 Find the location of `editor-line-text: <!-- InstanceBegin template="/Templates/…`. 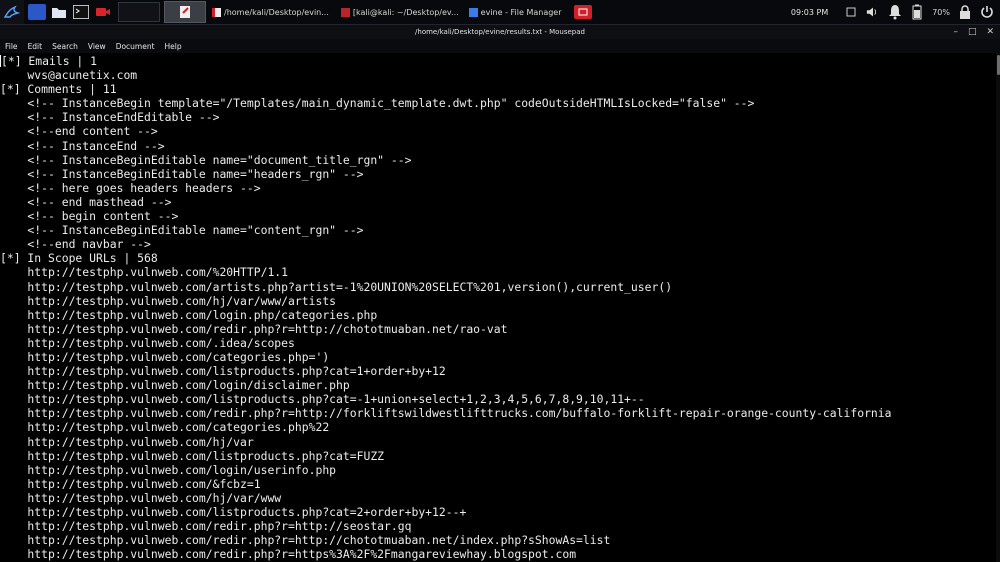

editor-line-text: <!-- InstanceBegin template="/Templates/… is located at coordinates (377, 103).